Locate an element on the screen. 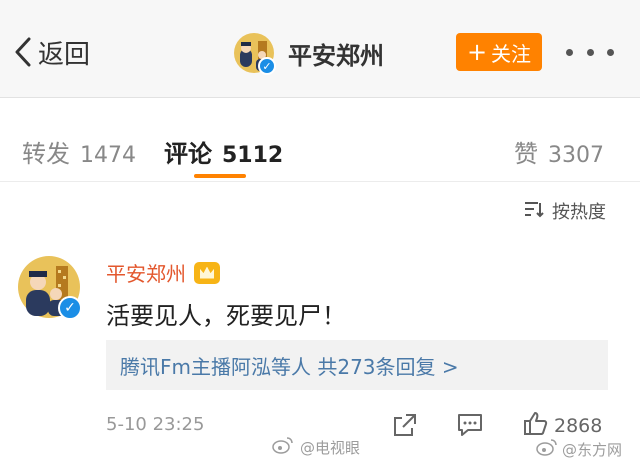  comment-author-name: 平安郑州 is located at coordinates (146, 274).